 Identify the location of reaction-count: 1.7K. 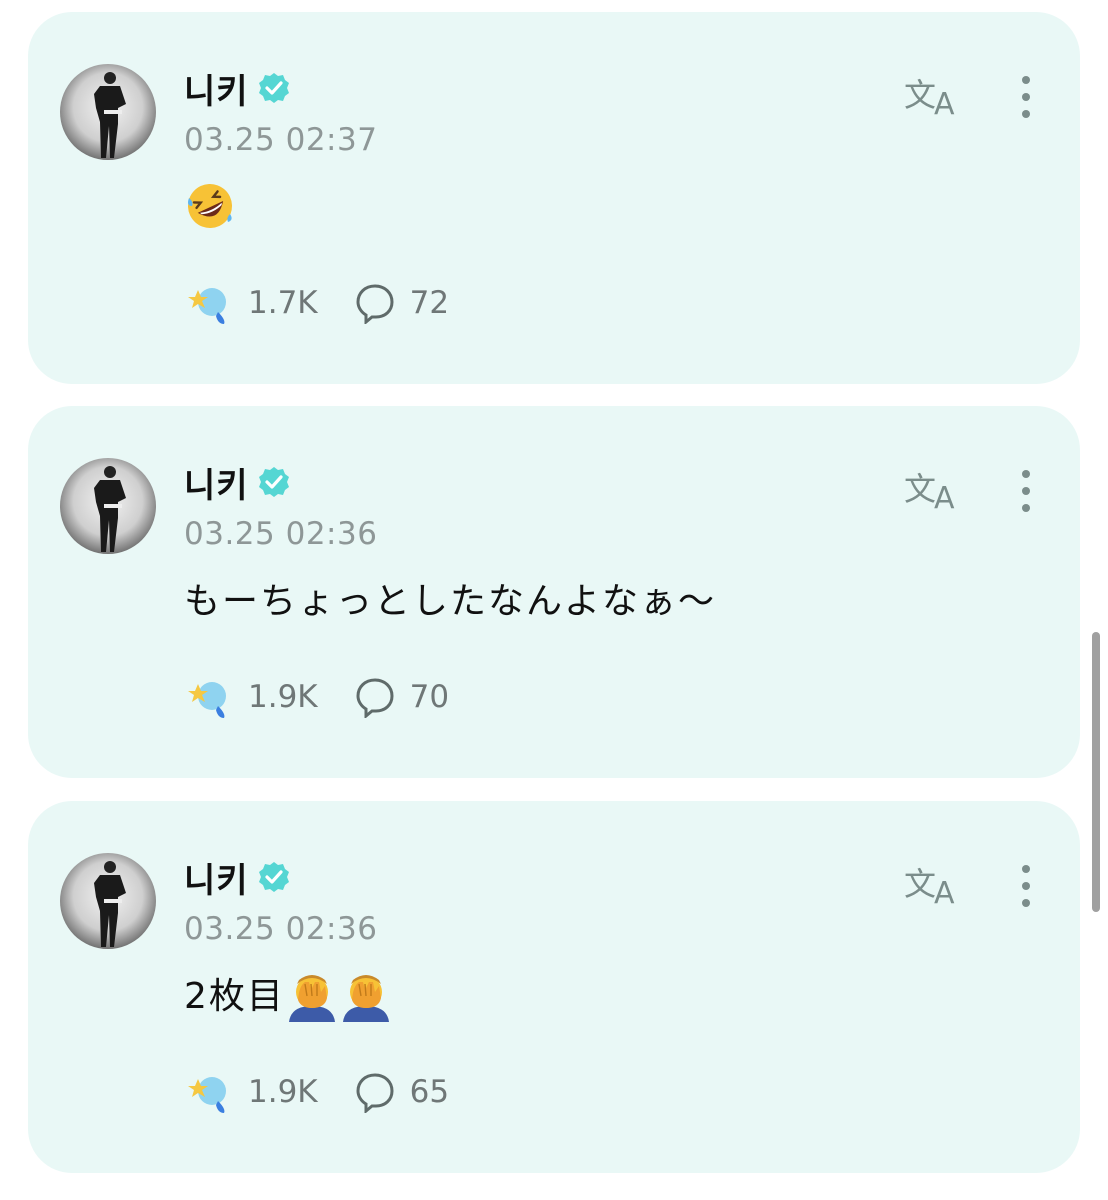
(283, 303).